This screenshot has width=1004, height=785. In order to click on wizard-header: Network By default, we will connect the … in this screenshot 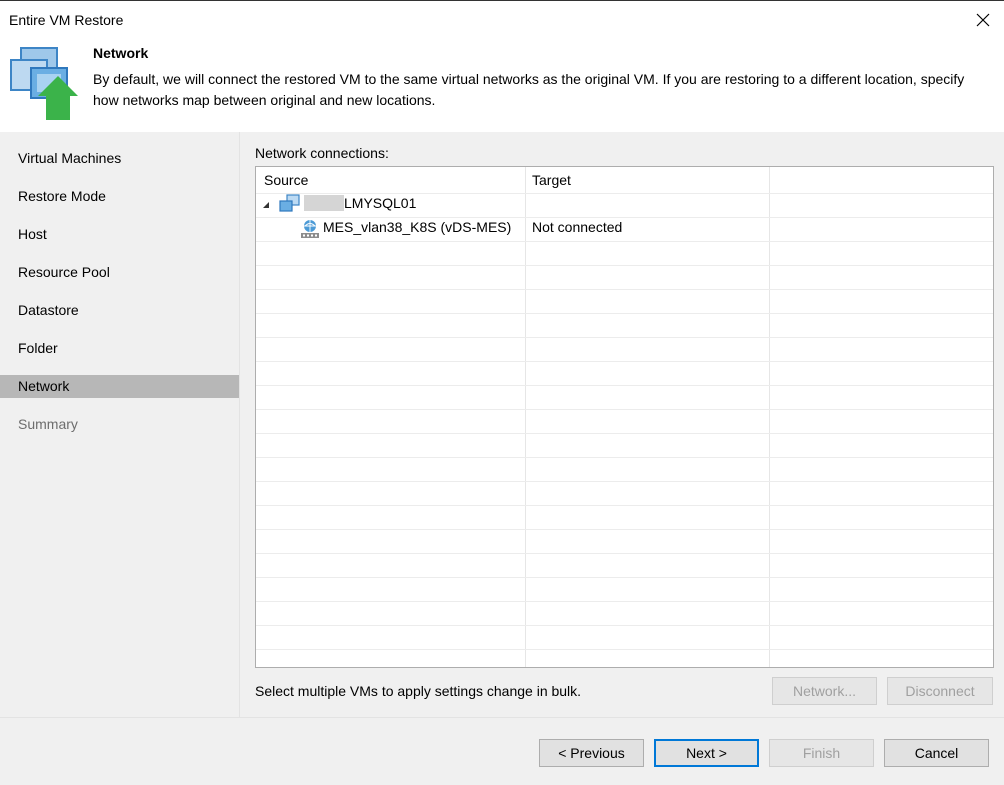, I will do `click(502, 85)`.